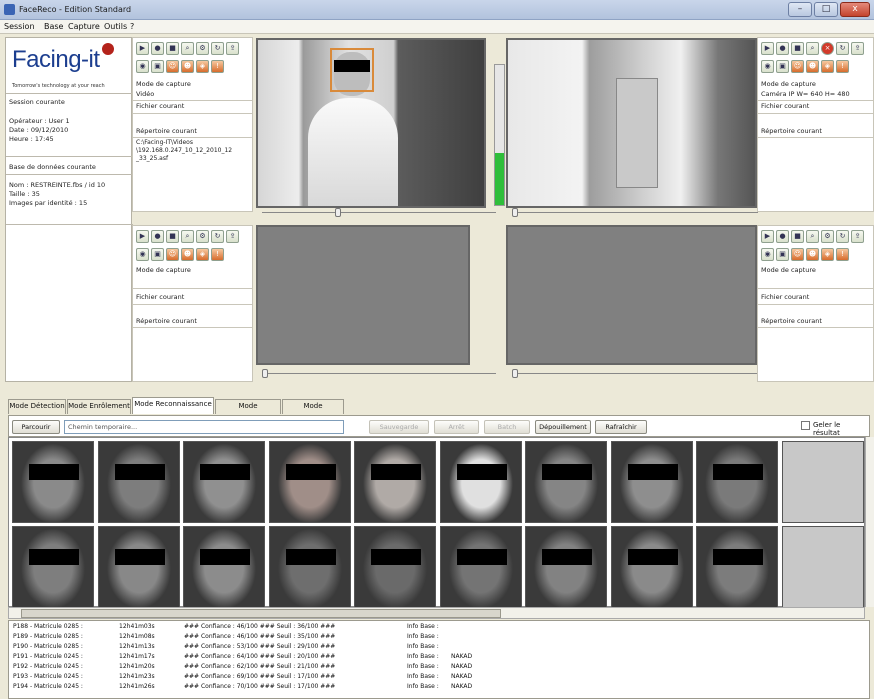 Image resolution: width=874 pixels, height=699 pixels. I want to click on batch-button: Batch, so click(507, 427).